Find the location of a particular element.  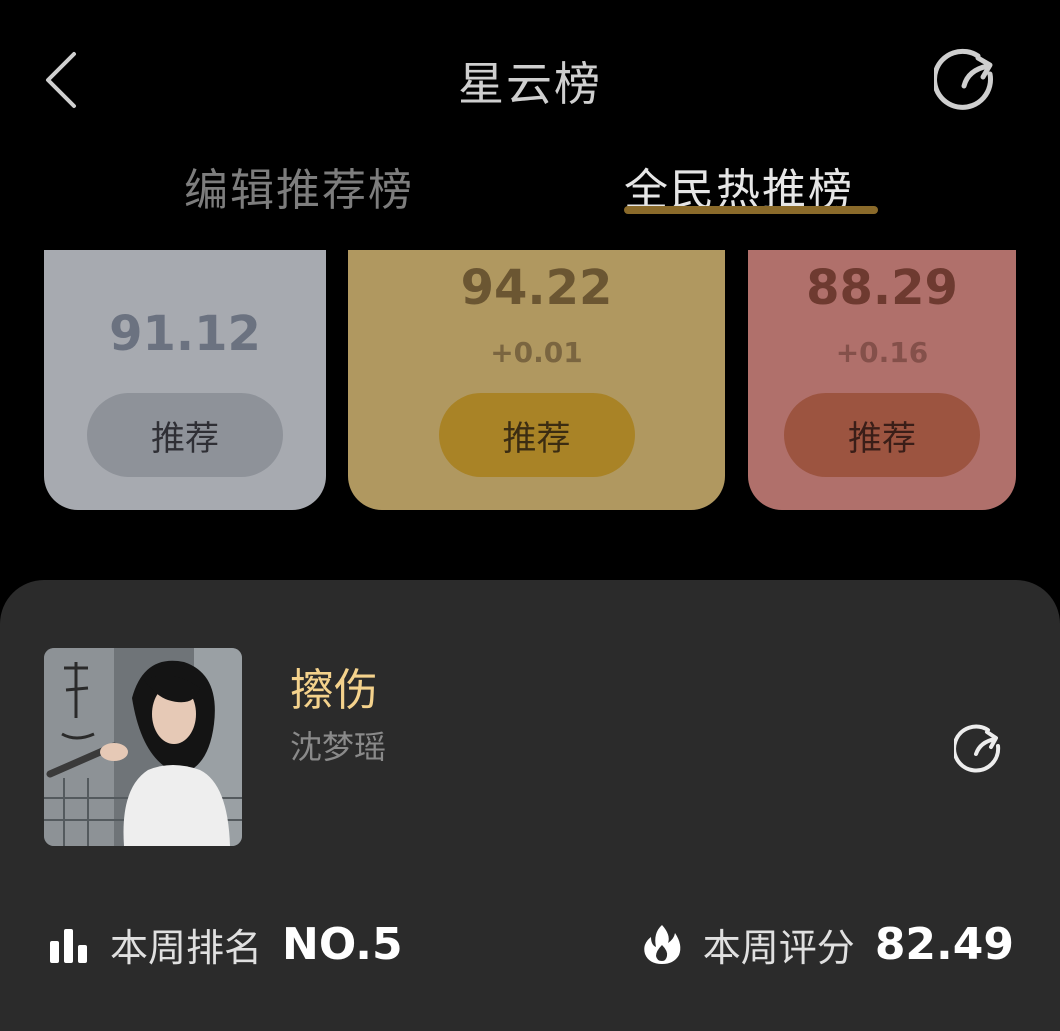

album-cover is located at coordinates (143, 747).